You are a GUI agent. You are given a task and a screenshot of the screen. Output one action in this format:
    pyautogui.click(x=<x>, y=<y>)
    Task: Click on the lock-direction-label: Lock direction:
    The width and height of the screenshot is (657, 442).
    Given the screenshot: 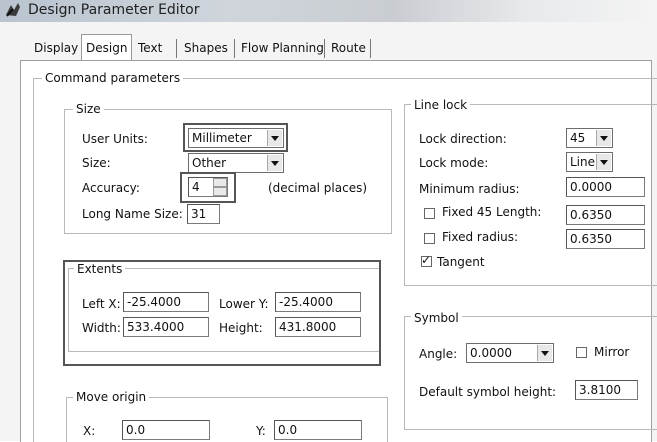 What is the action you would take?
    pyautogui.click(x=463, y=139)
    